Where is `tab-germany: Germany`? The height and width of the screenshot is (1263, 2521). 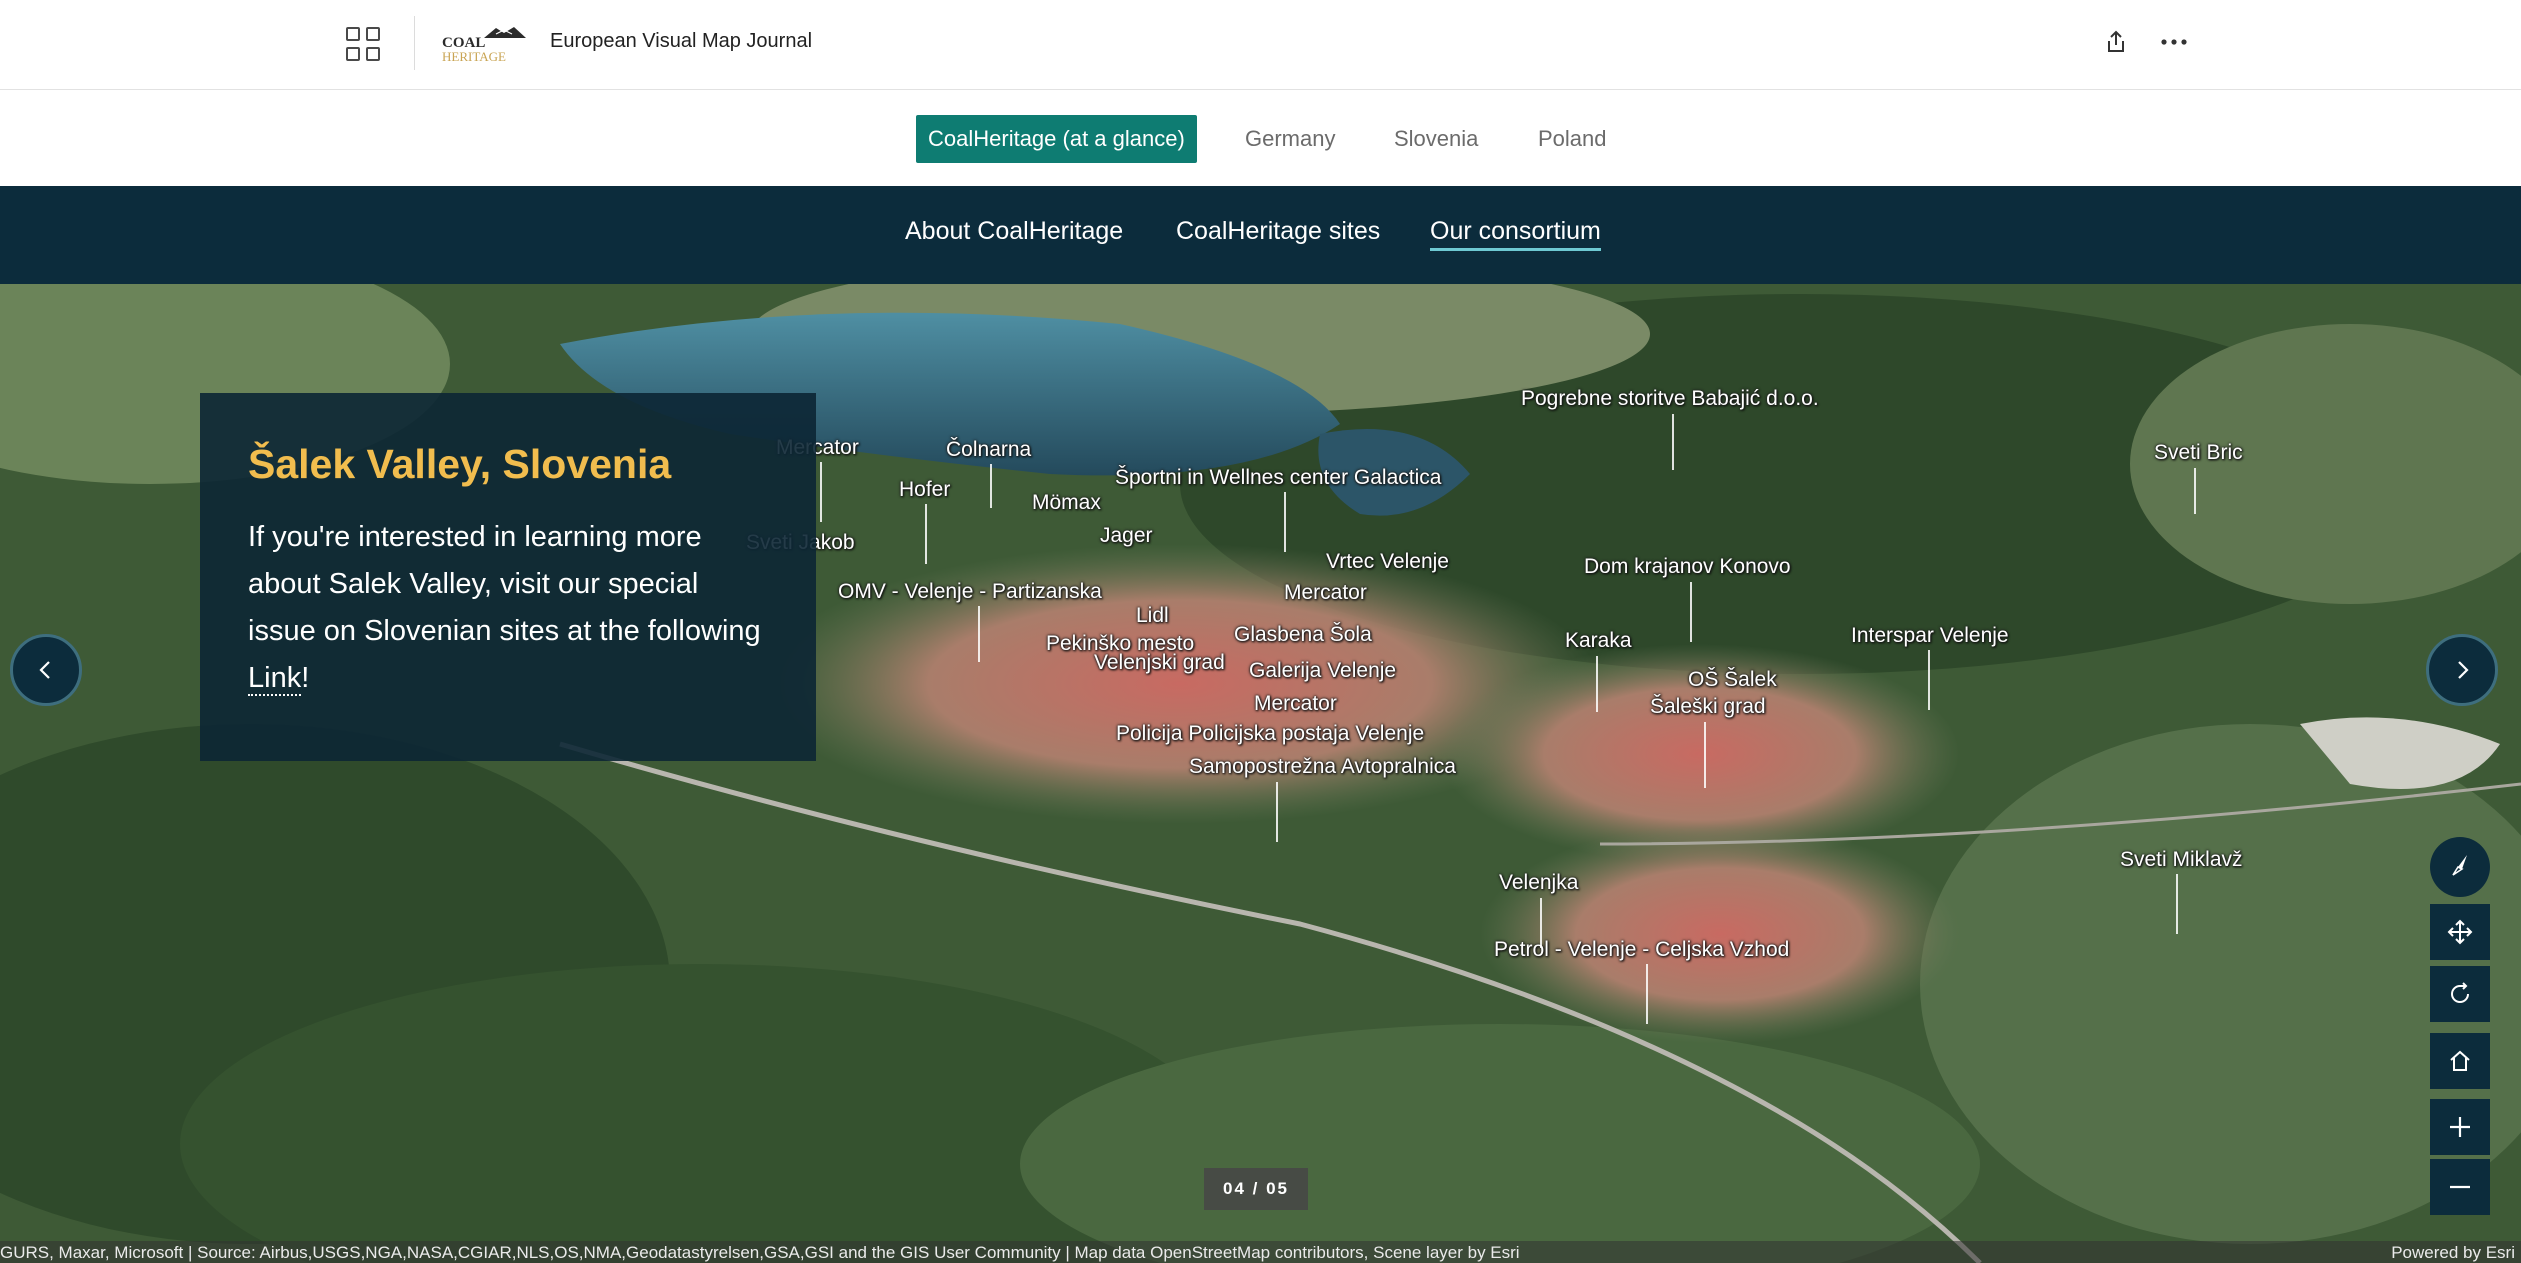
tab-germany: Germany is located at coordinates (1290, 139).